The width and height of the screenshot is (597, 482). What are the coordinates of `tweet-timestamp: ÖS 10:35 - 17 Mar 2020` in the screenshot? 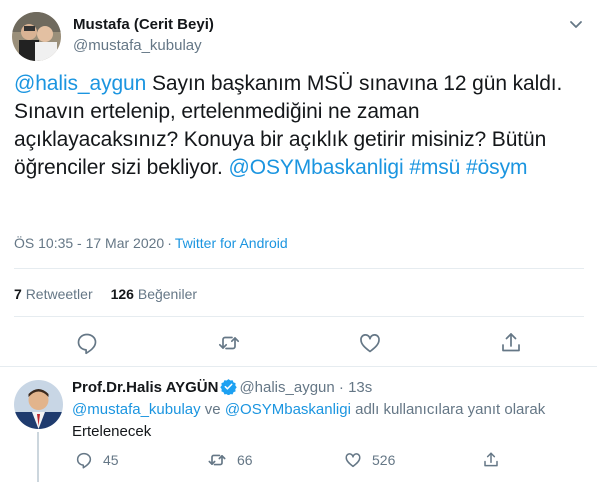 It's located at (89, 243).